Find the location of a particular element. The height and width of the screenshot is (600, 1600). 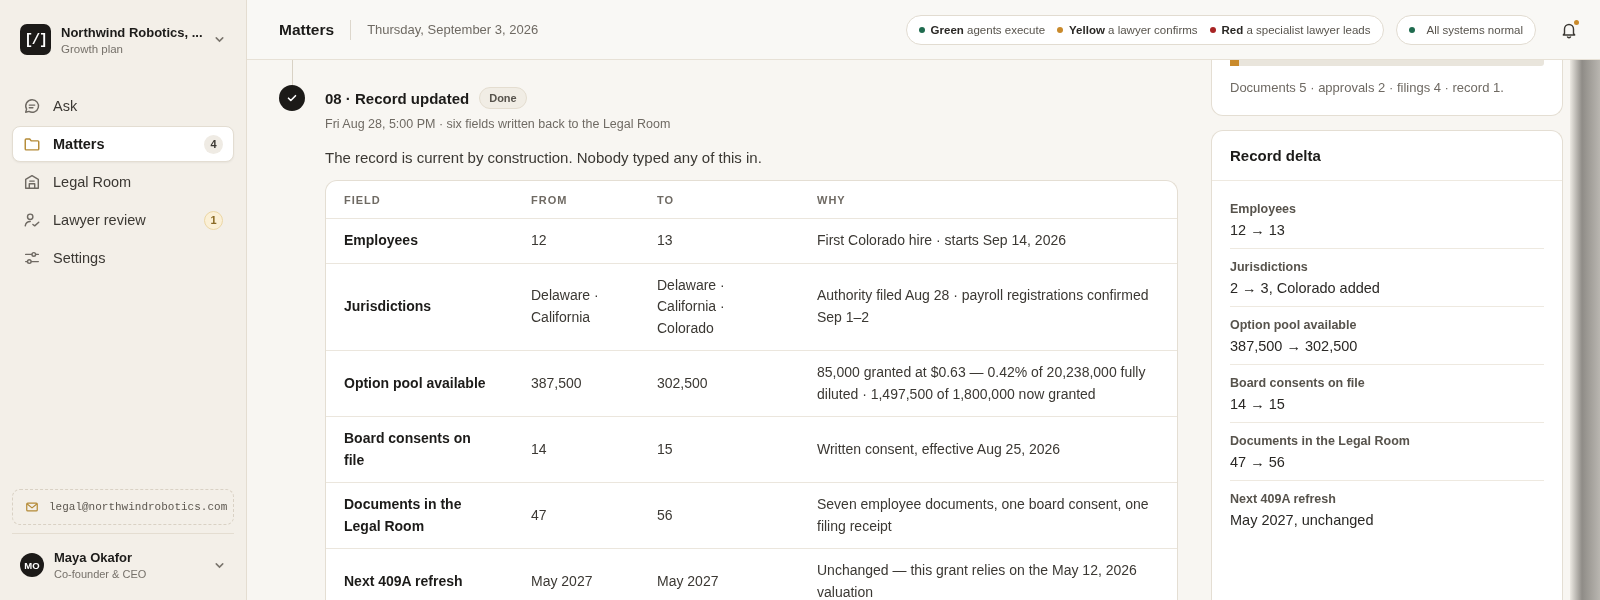

delta-label: Board consents on file is located at coordinates (1298, 383).